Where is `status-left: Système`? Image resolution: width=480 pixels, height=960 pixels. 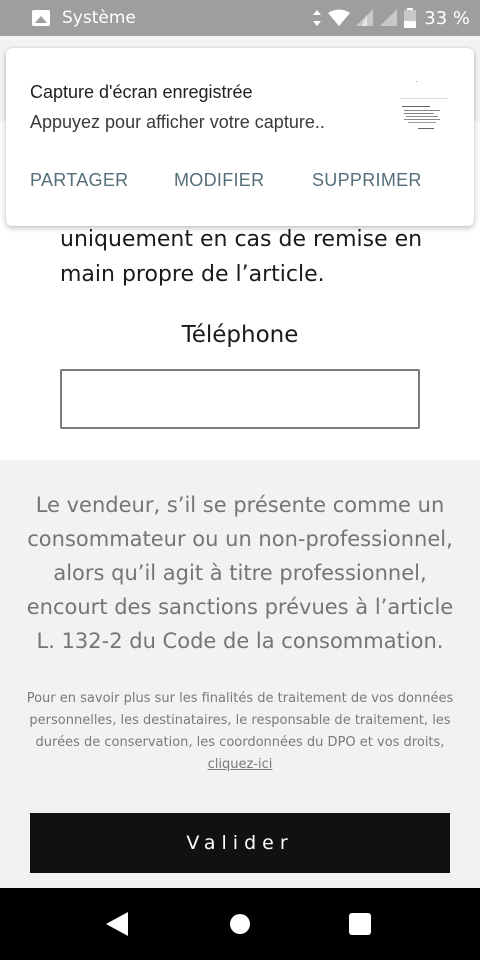 status-left: Système is located at coordinates (84, 18).